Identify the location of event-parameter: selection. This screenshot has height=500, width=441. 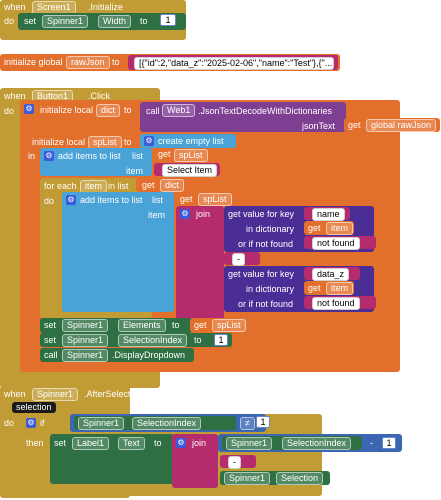
(34, 407).